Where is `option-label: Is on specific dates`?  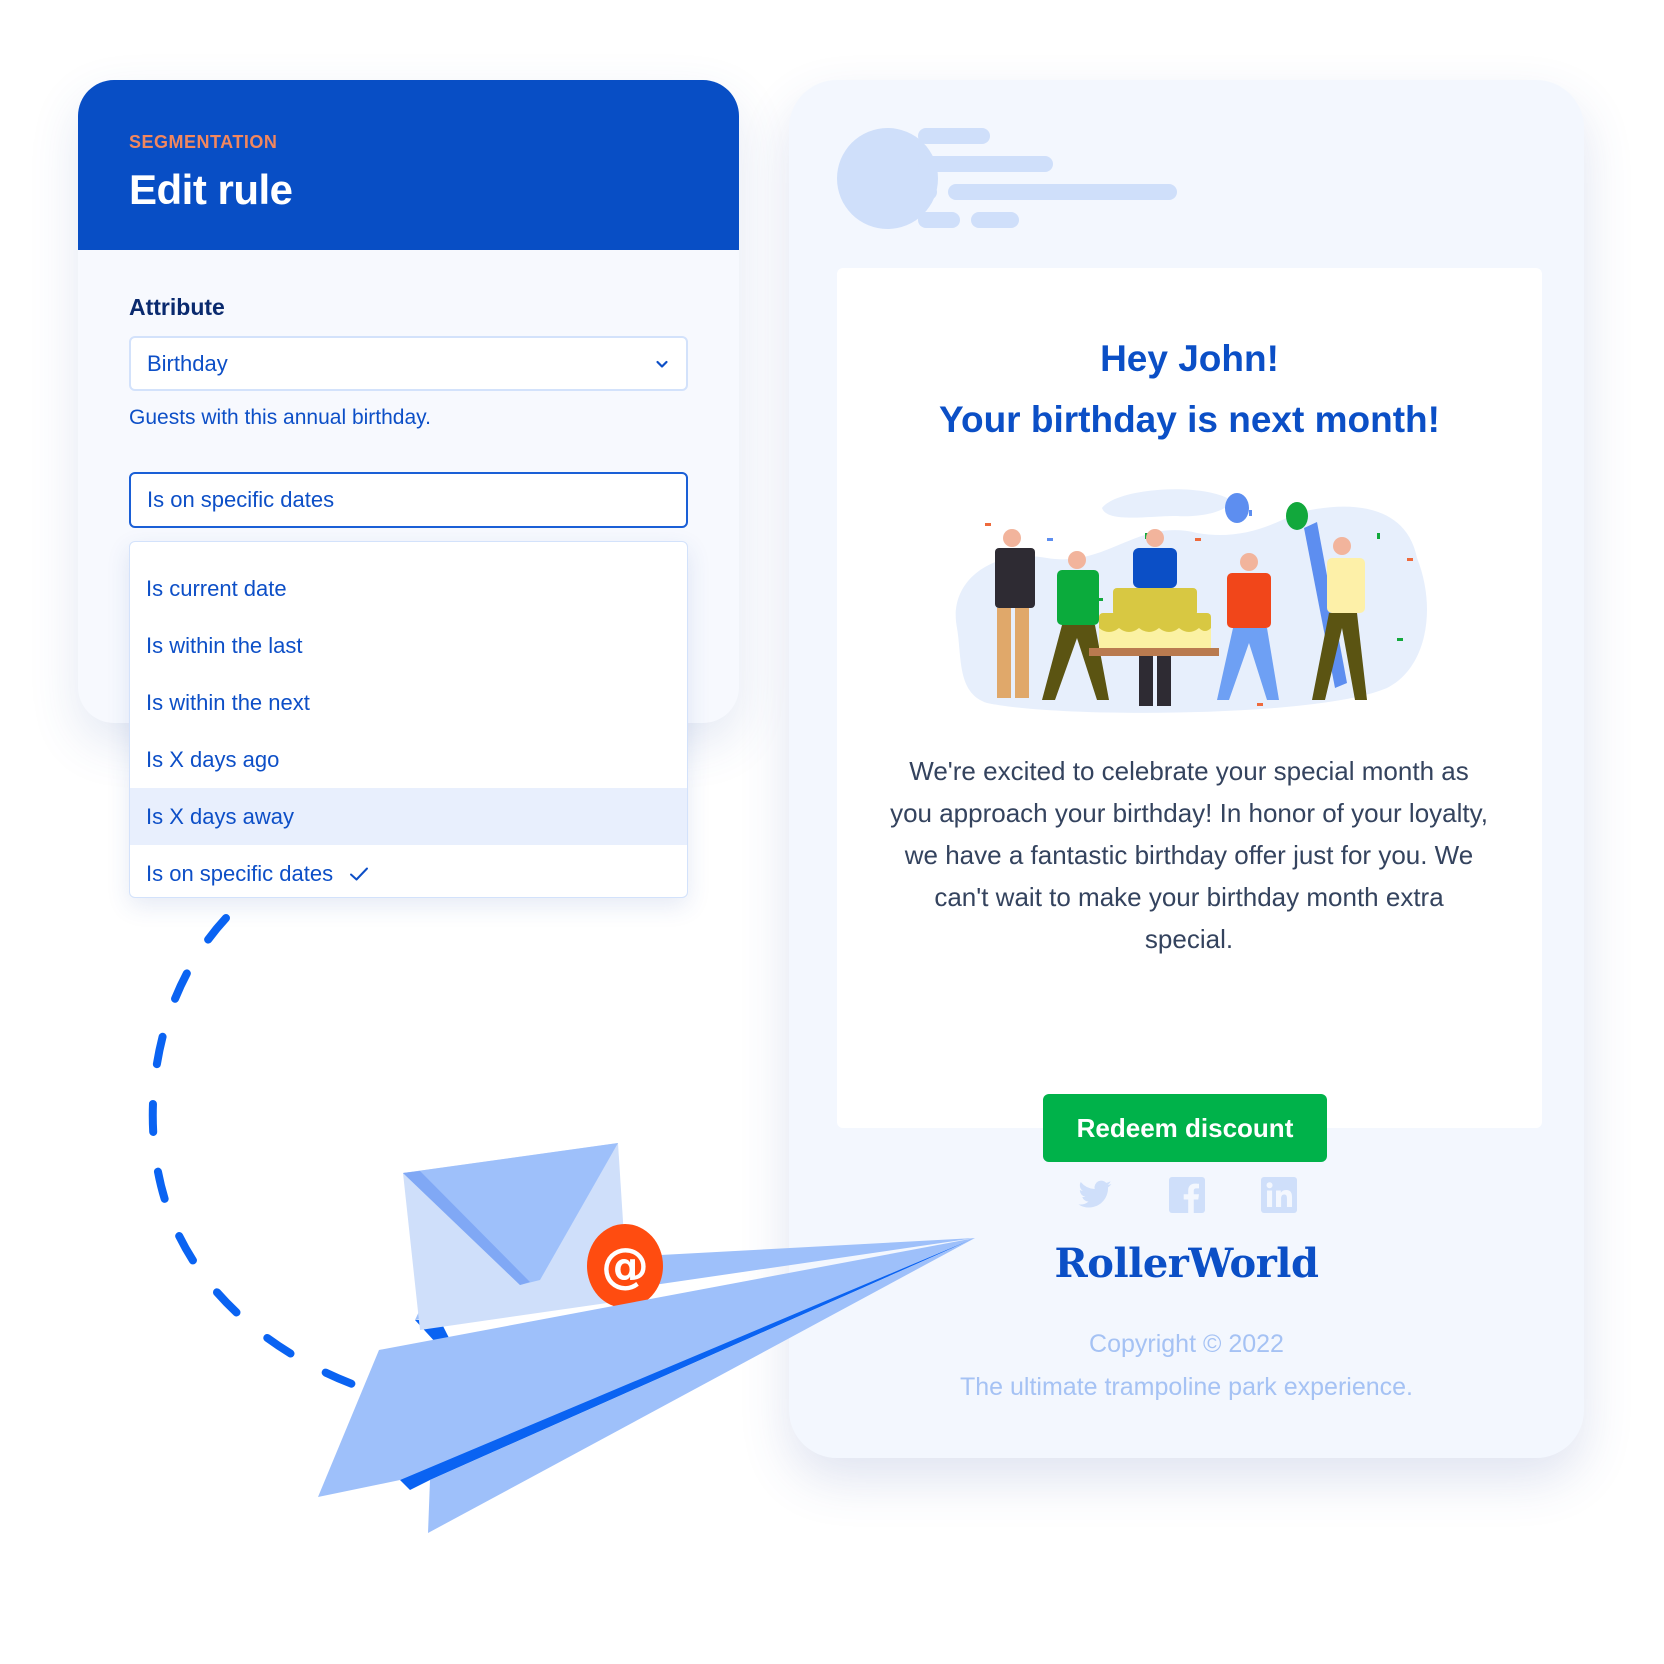
option-label: Is on specific dates is located at coordinates (240, 873).